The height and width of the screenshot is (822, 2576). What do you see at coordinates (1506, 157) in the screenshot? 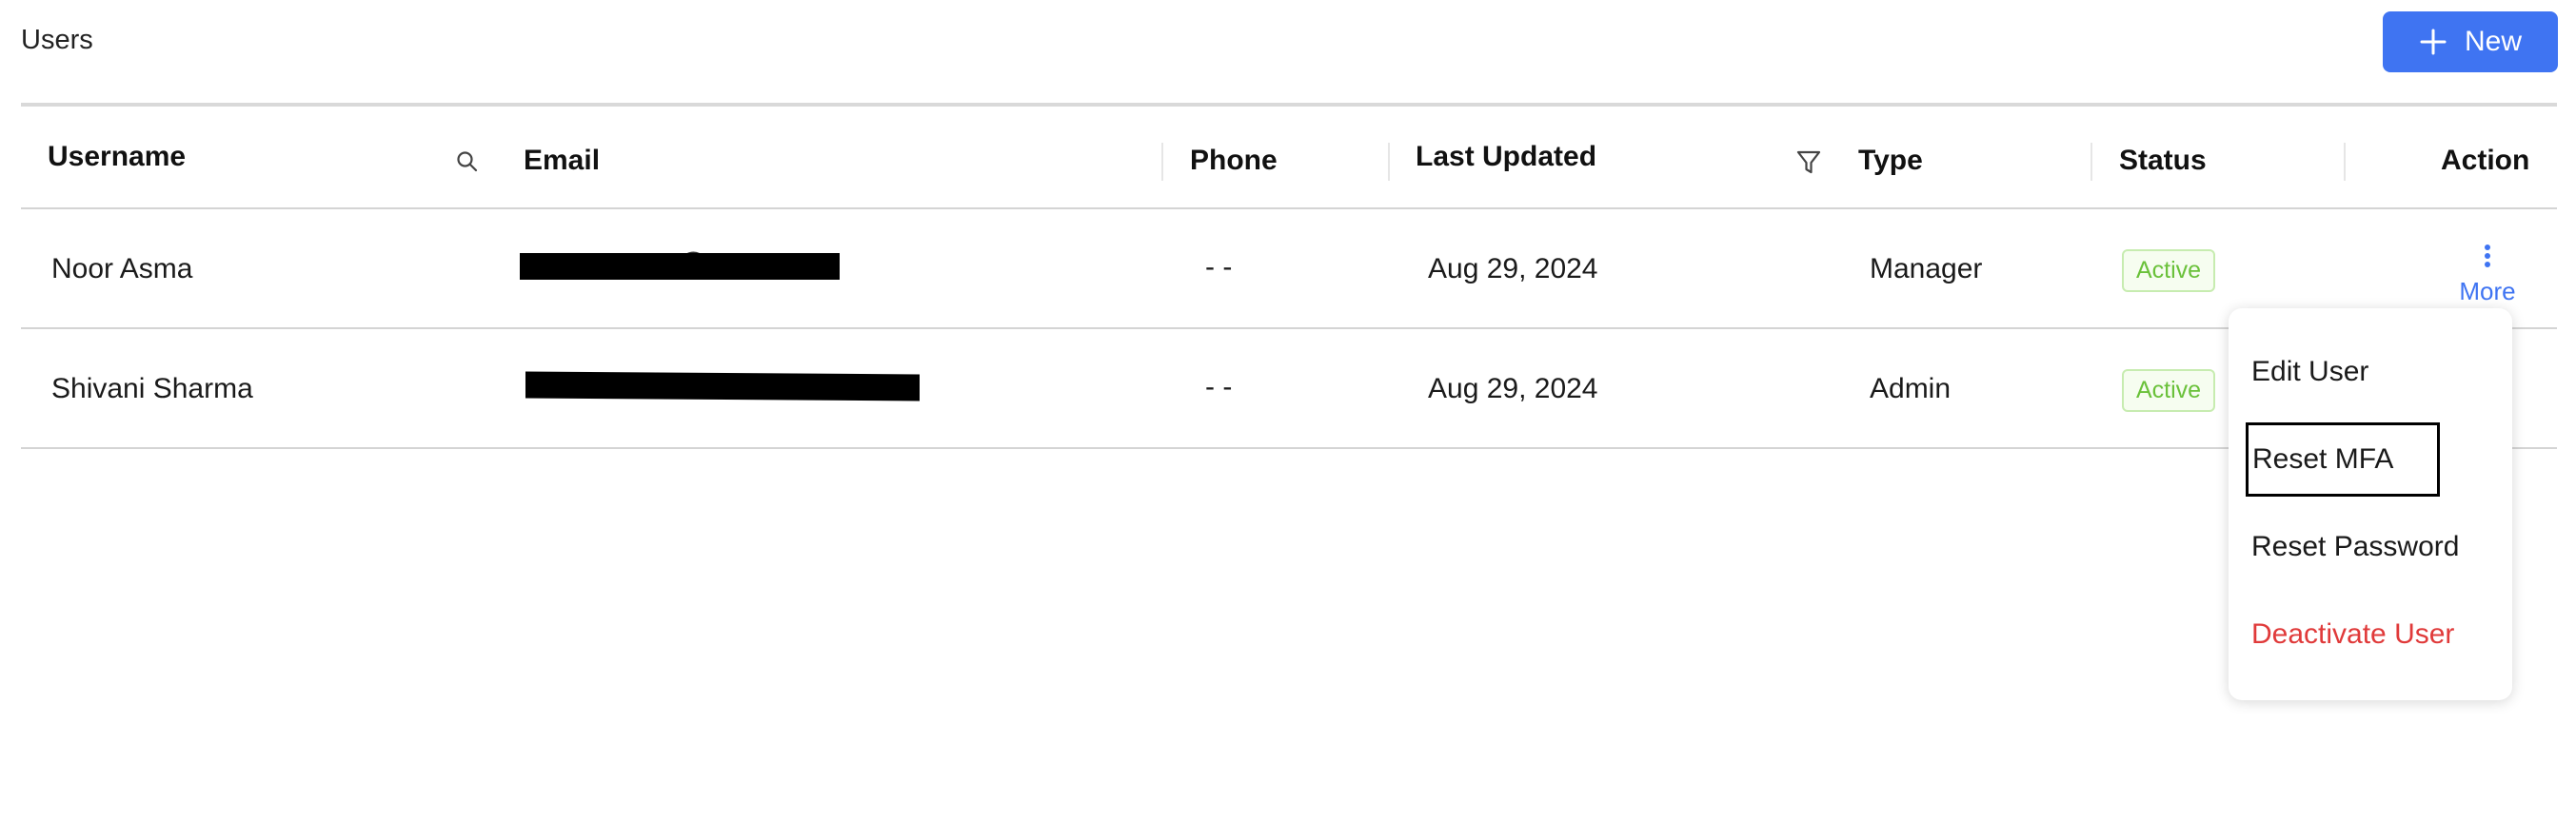
I see `column-header-last-updated: Last Updated` at bounding box center [1506, 157].